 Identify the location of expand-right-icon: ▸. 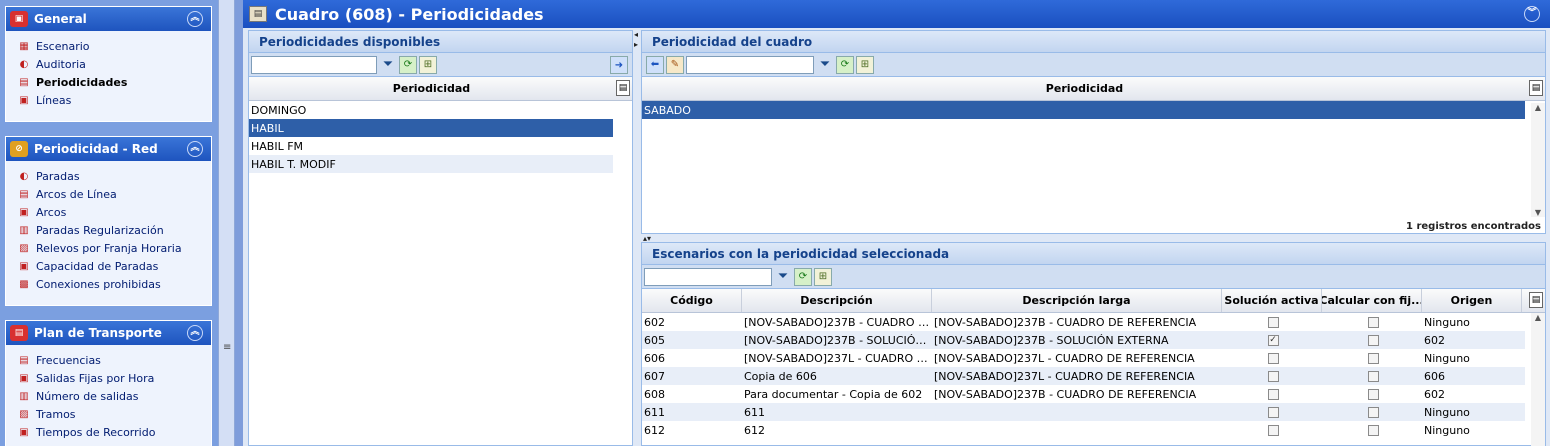
(636, 44).